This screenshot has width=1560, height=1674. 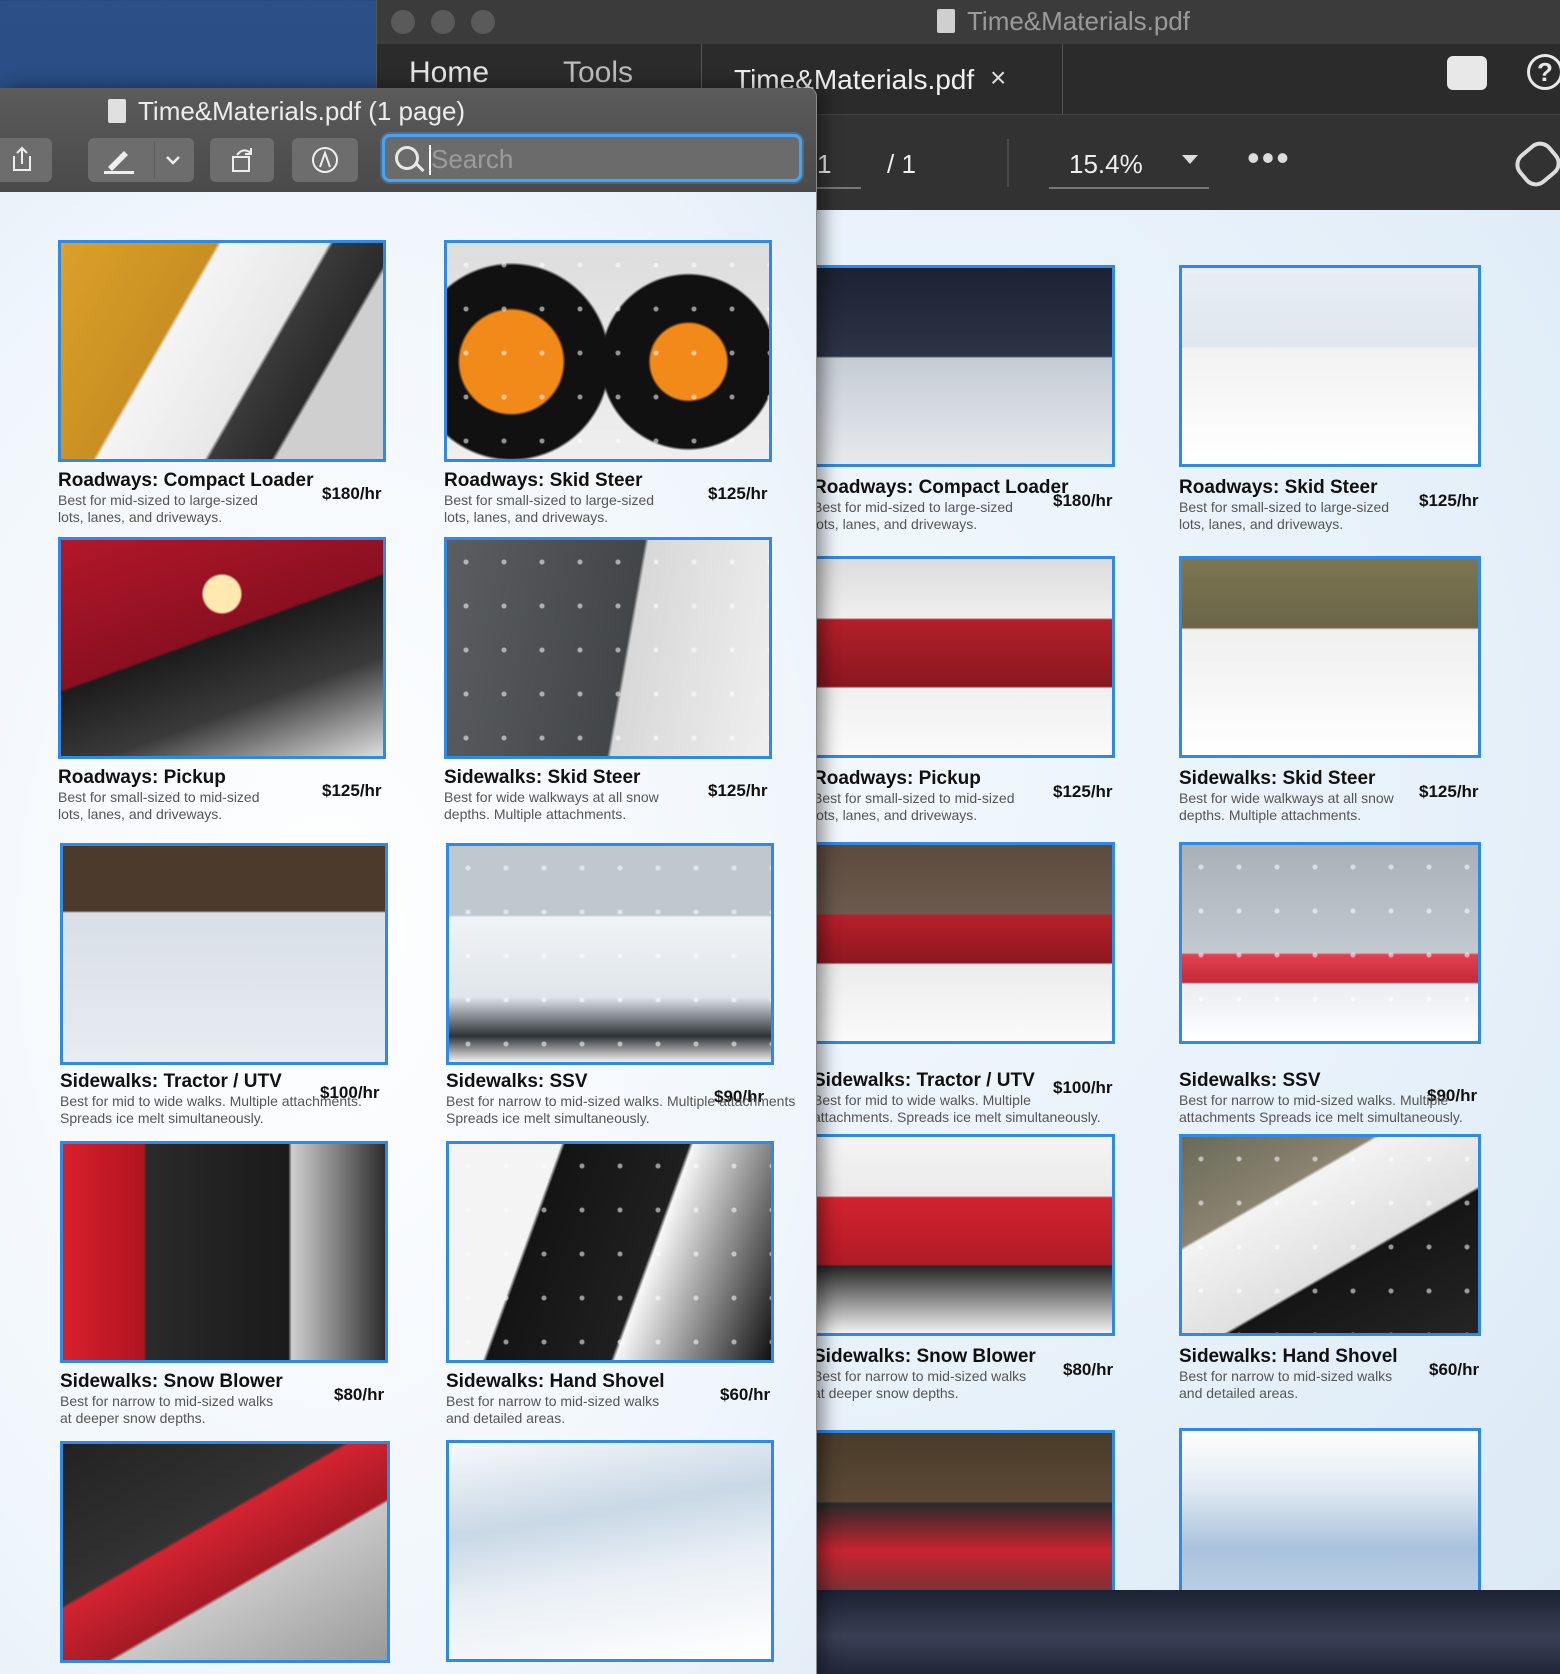 What do you see at coordinates (119, 162) in the screenshot?
I see `highlighter-icon` at bounding box center [119, 162].